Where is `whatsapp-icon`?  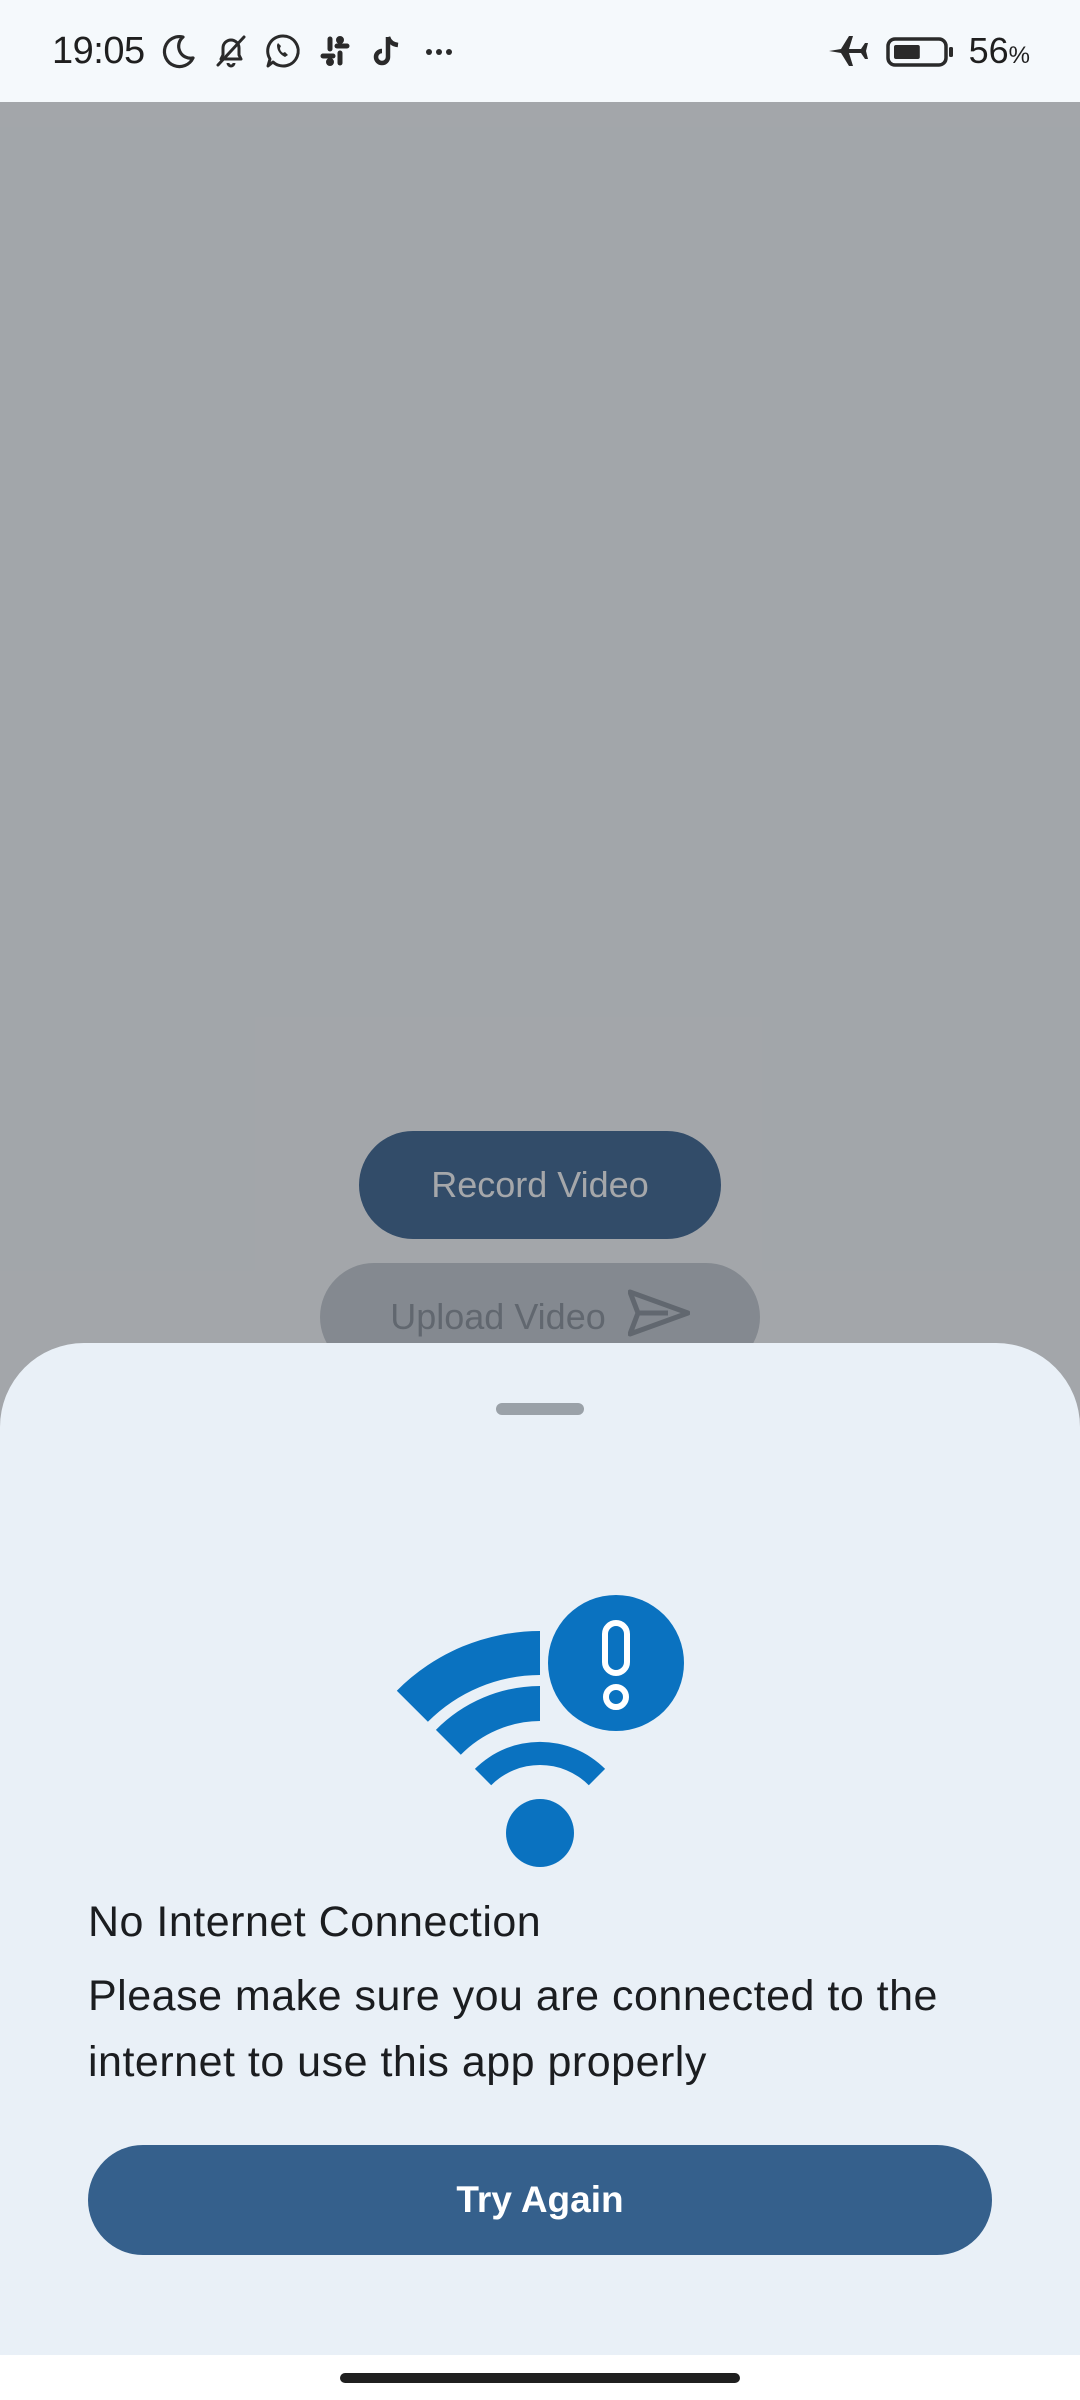
whatsapp-icon is located at coordinates (283, 51).